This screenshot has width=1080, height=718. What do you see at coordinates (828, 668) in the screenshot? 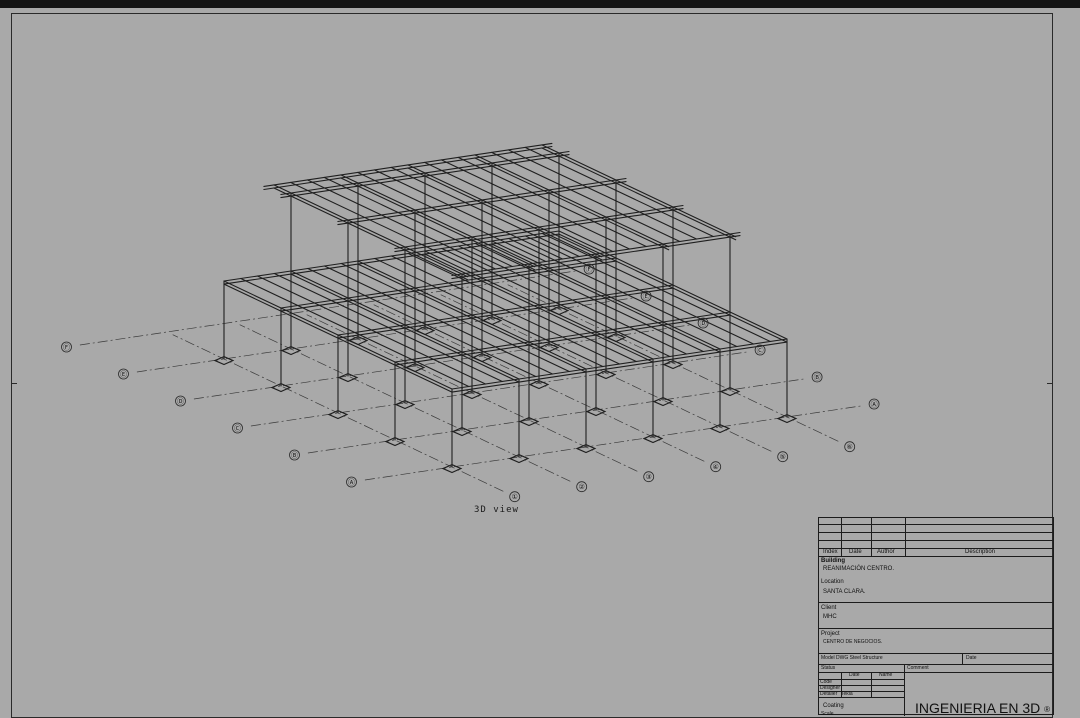
I see `status-label: Status` at bounding box center [828, 668].